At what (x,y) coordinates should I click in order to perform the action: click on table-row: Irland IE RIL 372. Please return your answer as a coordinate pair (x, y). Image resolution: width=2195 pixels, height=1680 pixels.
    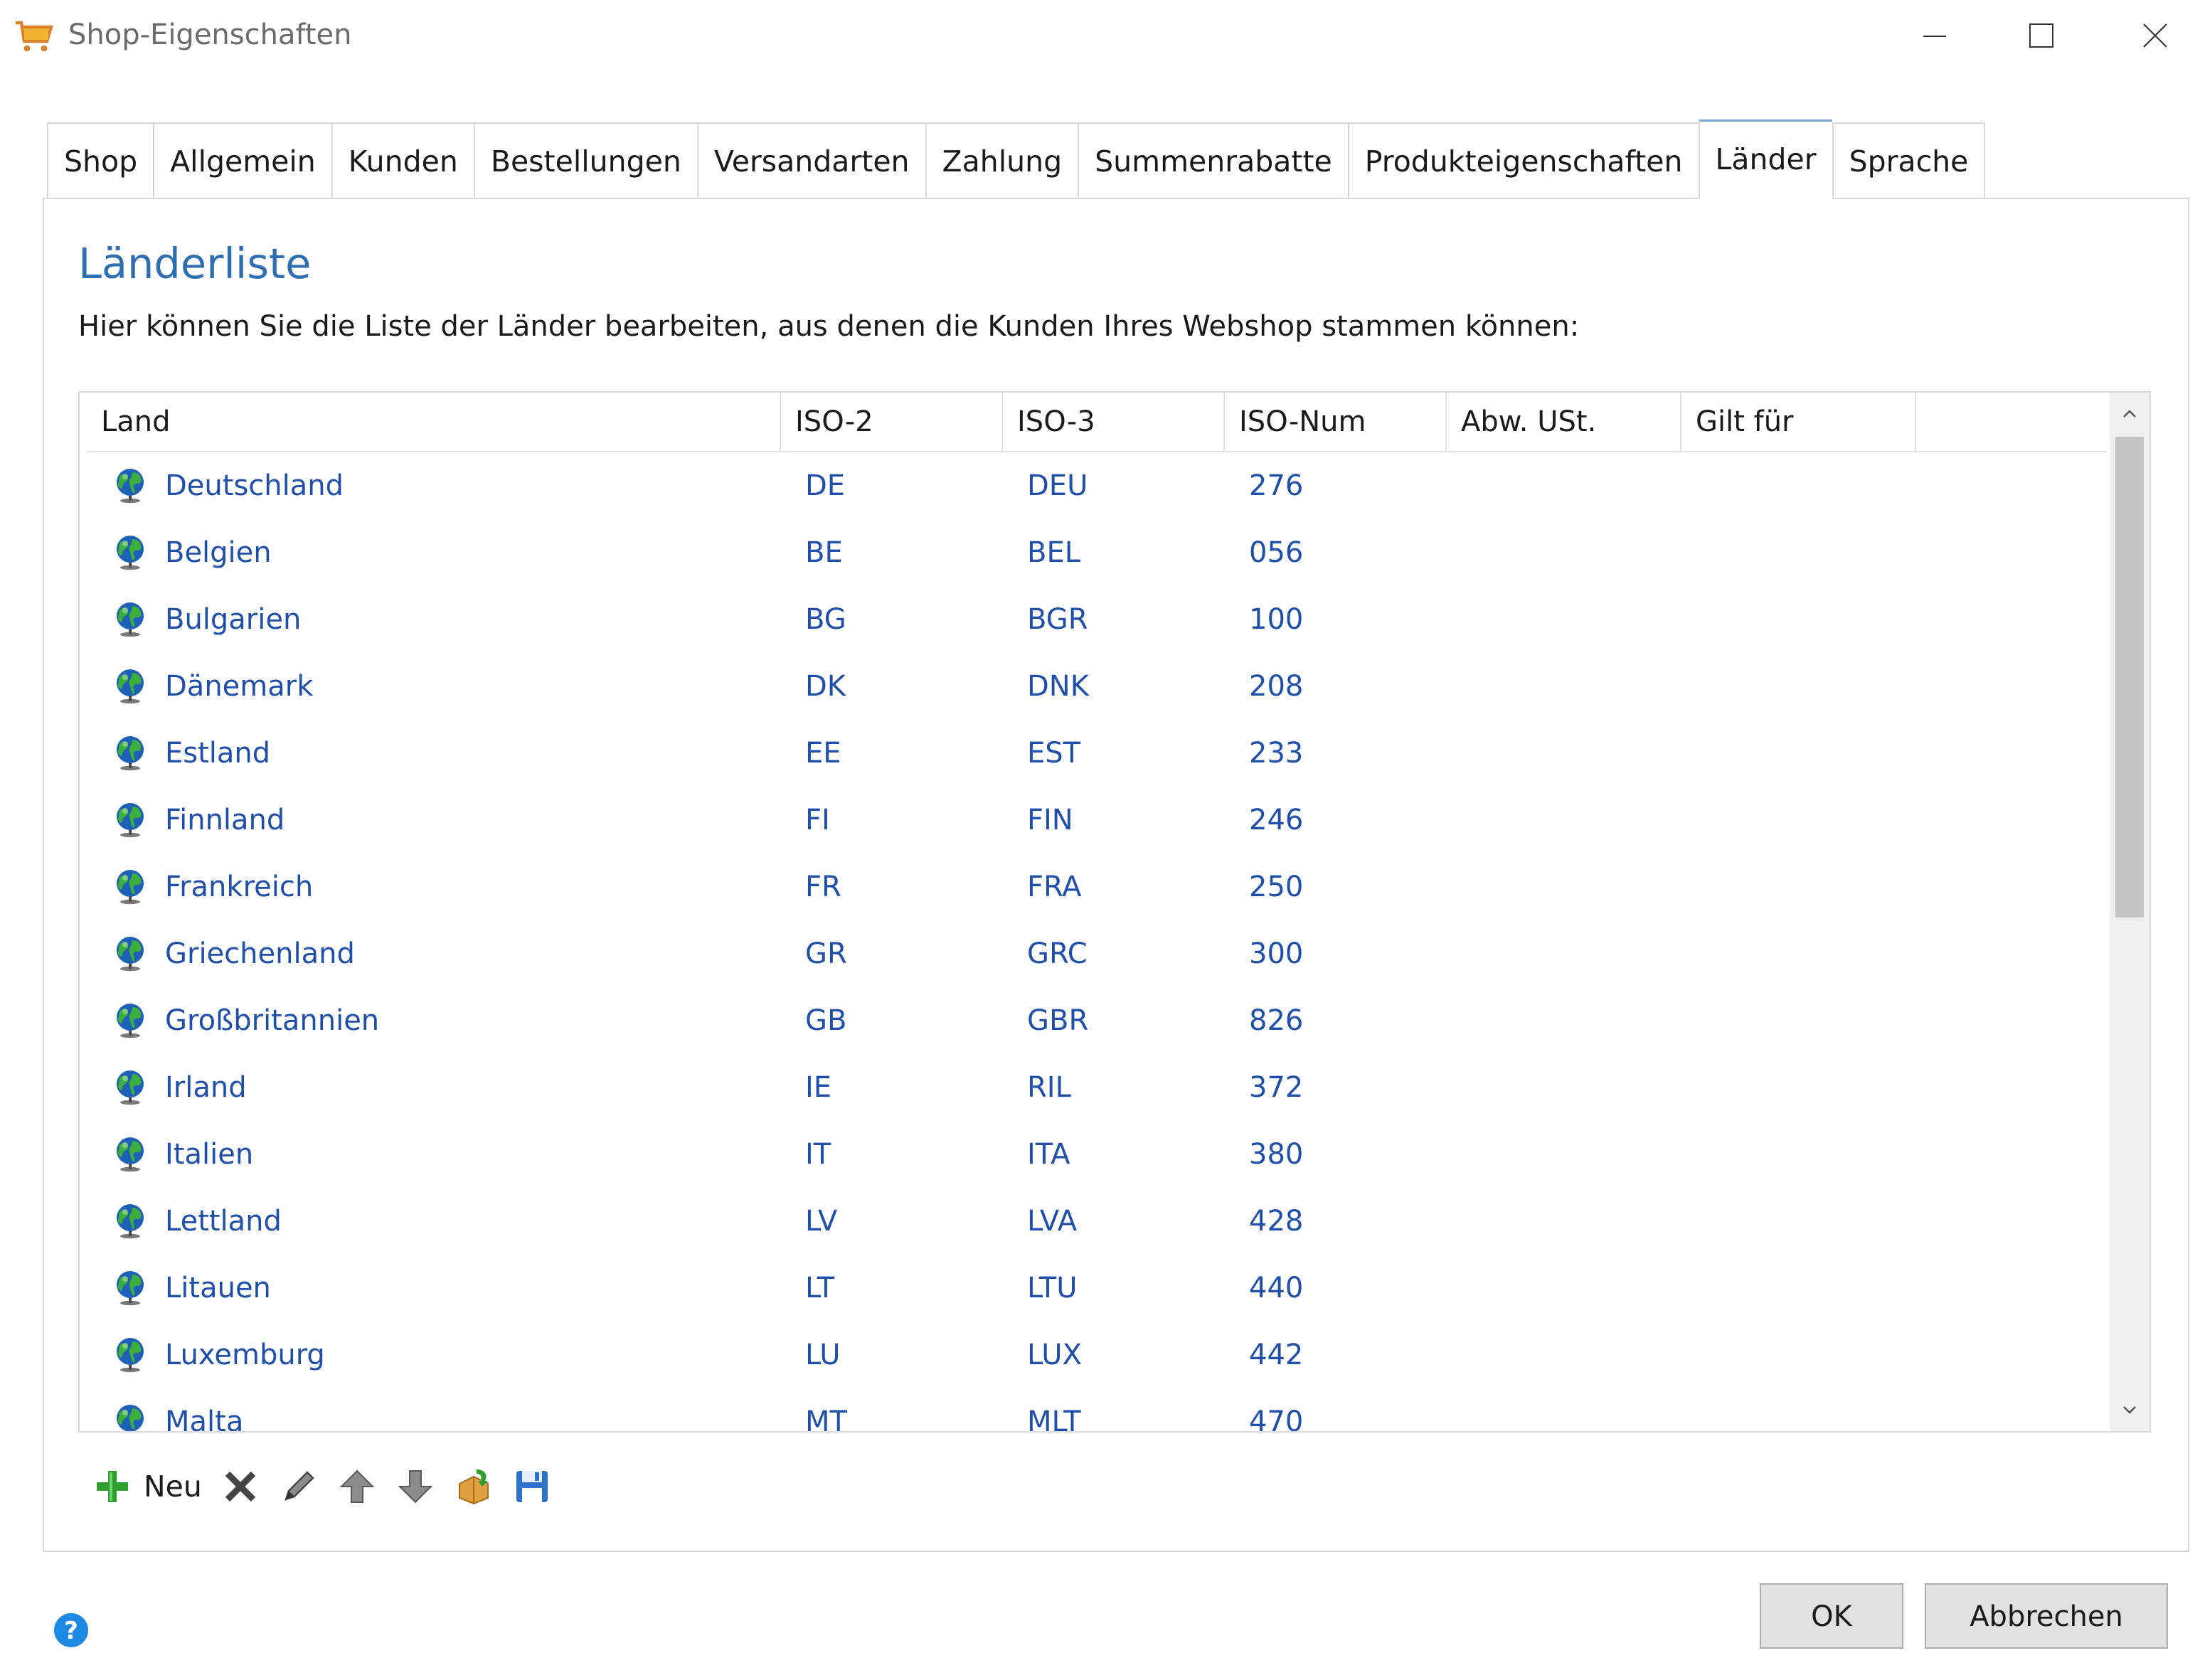
    Looking at the image, I should click on (1097, 1087).